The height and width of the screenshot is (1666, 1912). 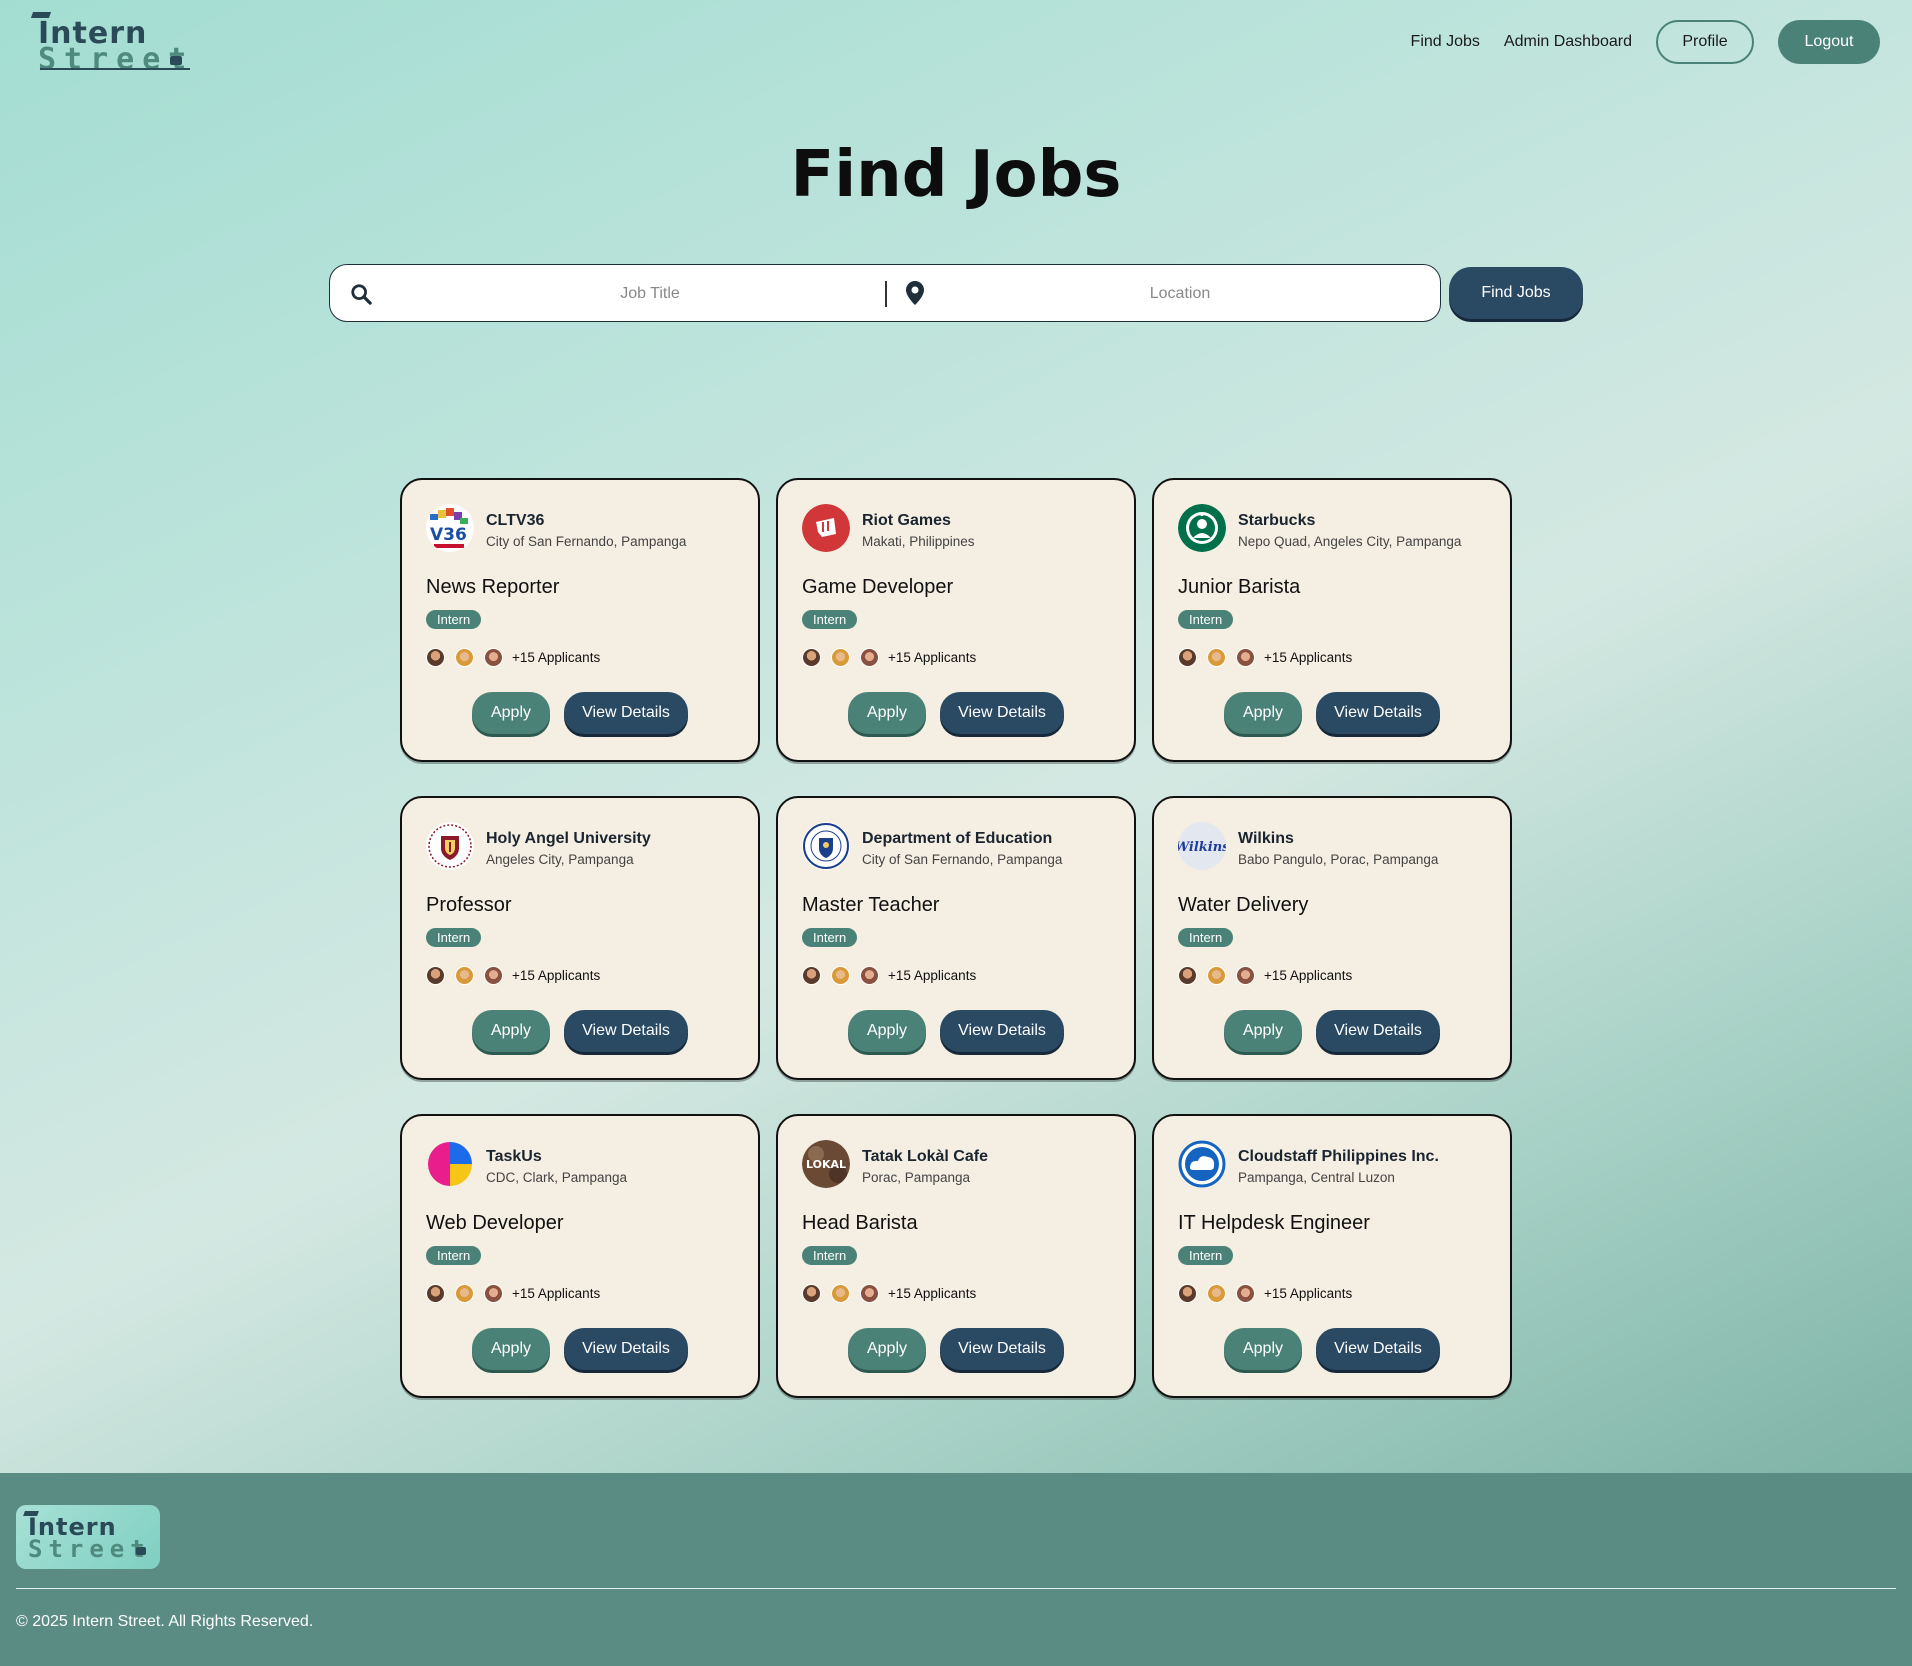 I want to click on location-pin-icon, so click(x=915, y=293).